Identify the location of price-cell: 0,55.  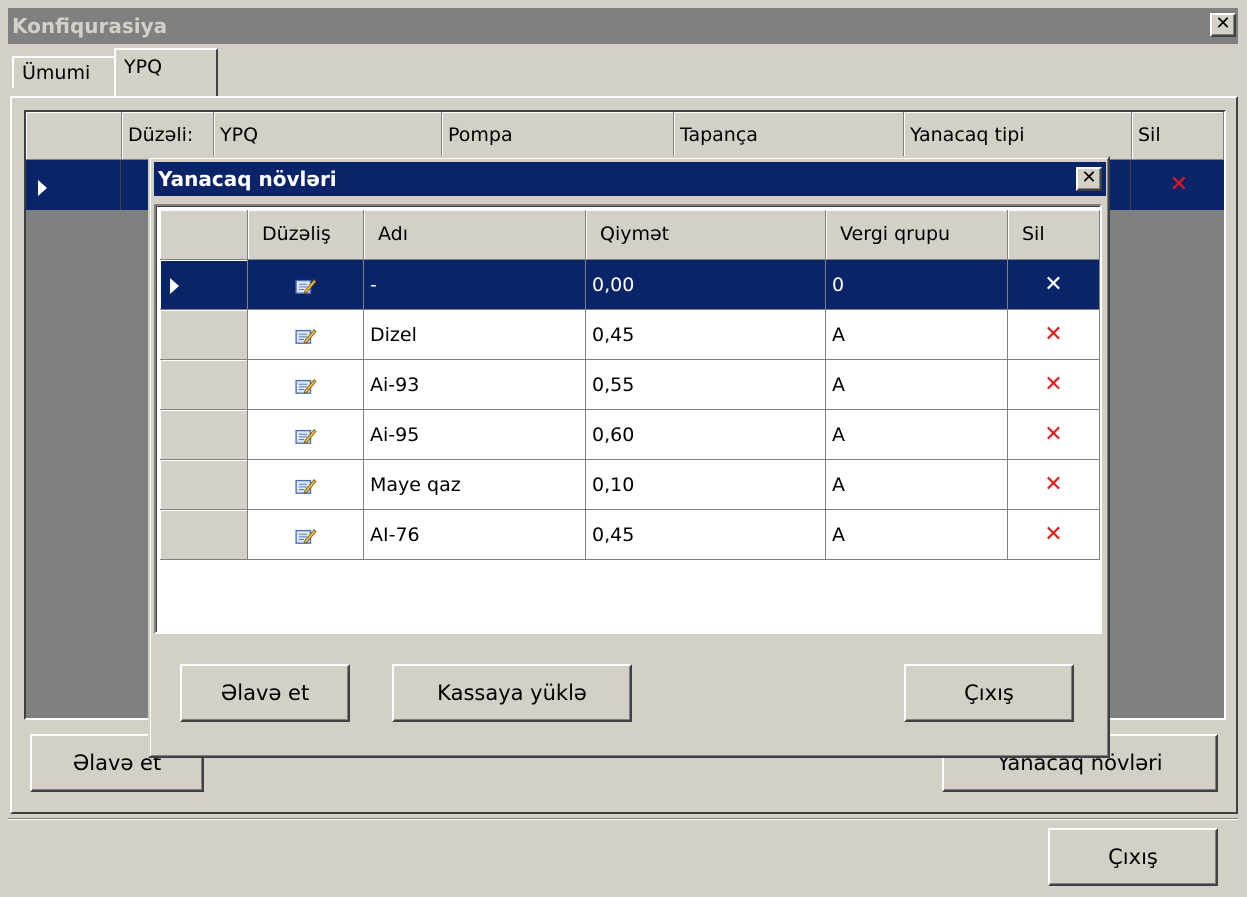
(706, 385).